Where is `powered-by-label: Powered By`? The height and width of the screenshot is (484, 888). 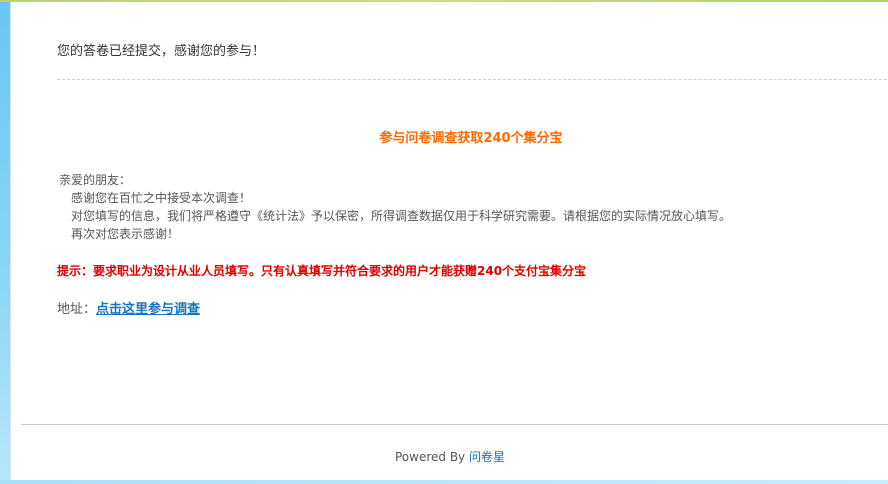 powered-by-label: Powered By is located at coordinates (430, 457).